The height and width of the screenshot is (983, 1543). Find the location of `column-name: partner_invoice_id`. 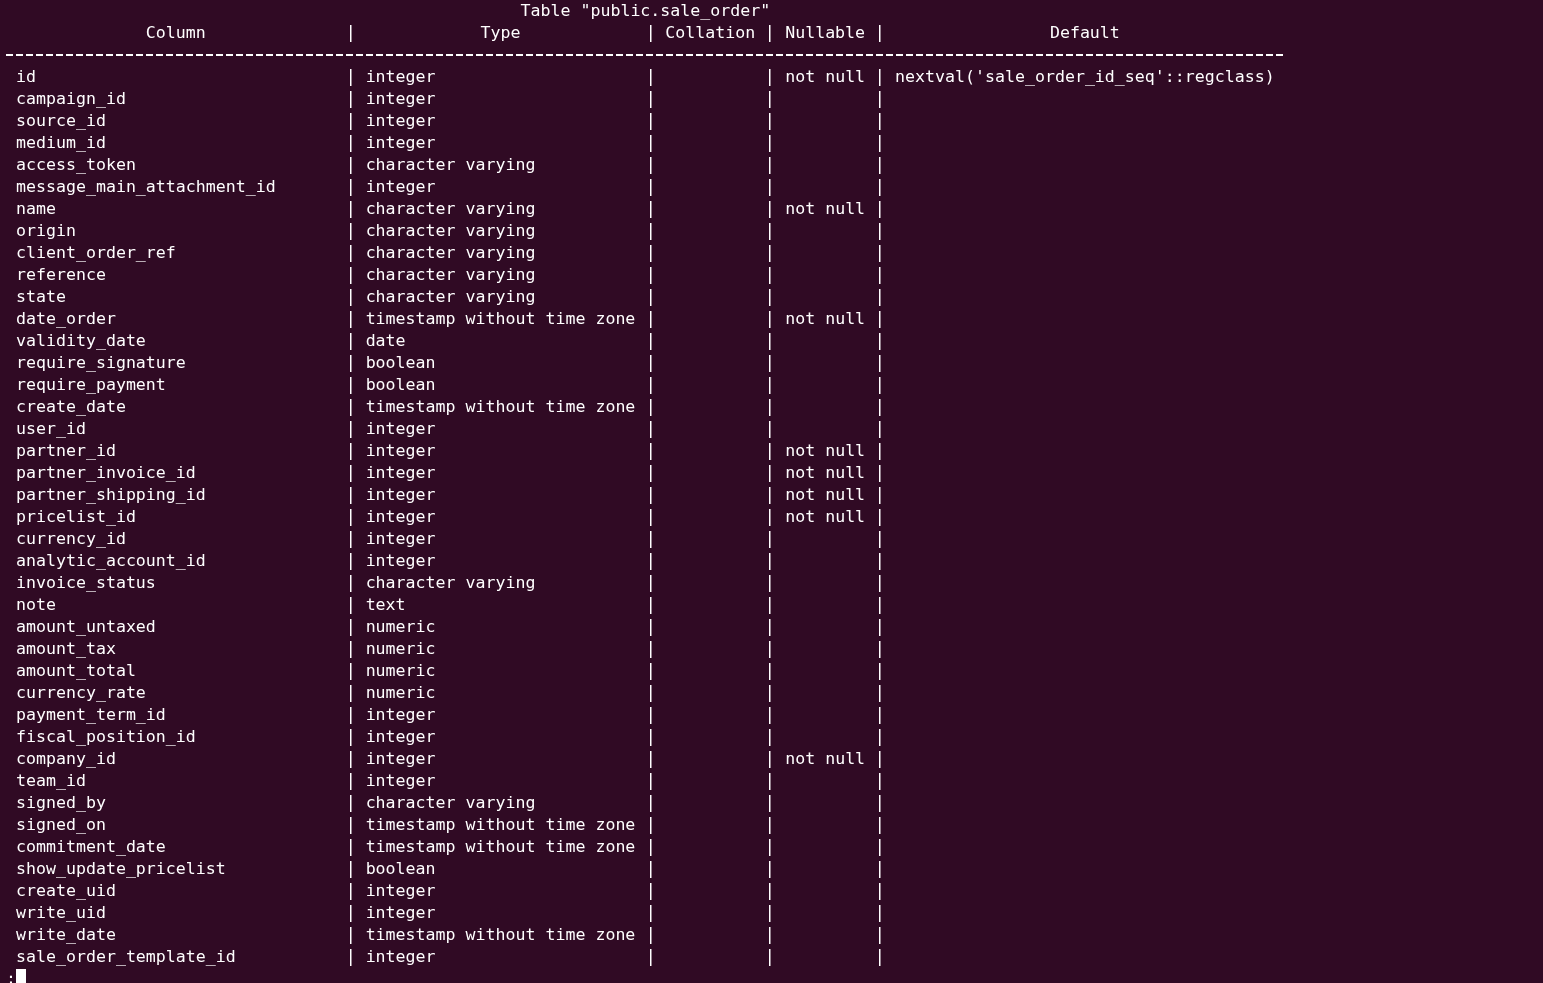

column-name: partner_invoice_id is located at coordinates (106, 472).